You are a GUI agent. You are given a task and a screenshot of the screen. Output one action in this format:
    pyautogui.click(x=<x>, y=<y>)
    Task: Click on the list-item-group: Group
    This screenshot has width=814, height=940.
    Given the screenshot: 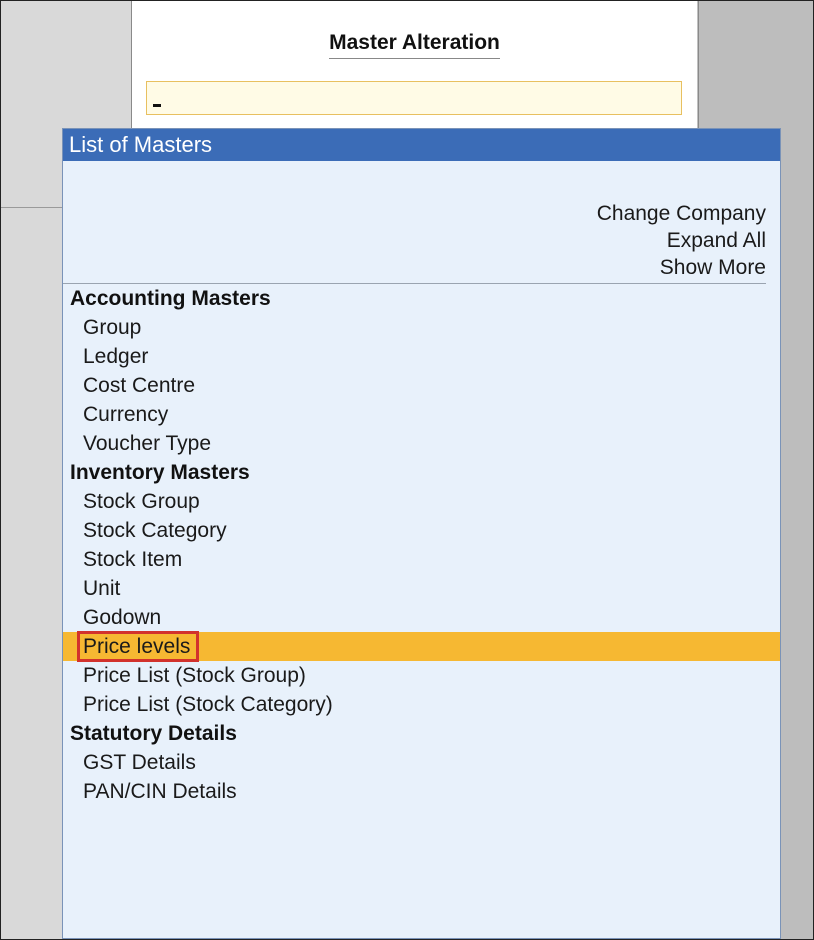 What is the action you would take?
    pyautogui.click(x=421, y=327)
    